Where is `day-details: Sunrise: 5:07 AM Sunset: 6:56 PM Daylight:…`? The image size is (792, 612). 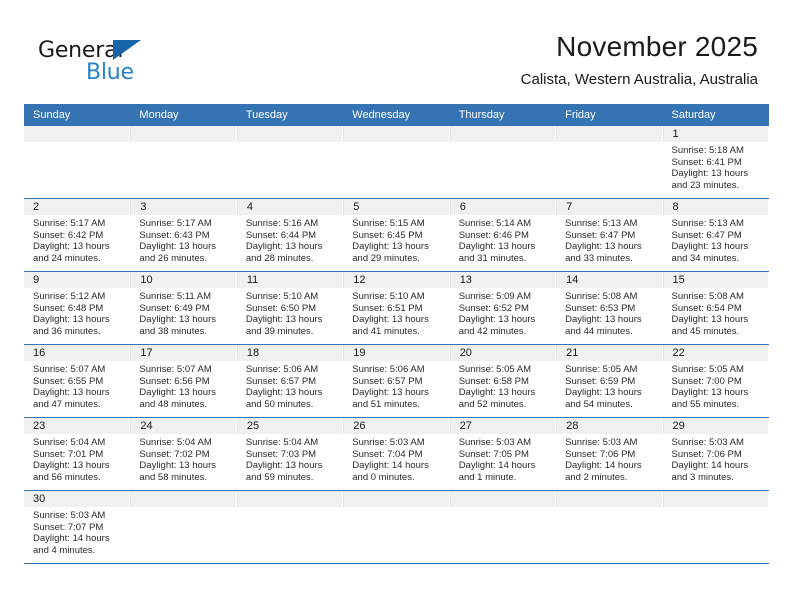 day-details: Sunrise: 5:07 AM Sunset: 6:56 PM Daylight:… is located at coordinates (183, 385).